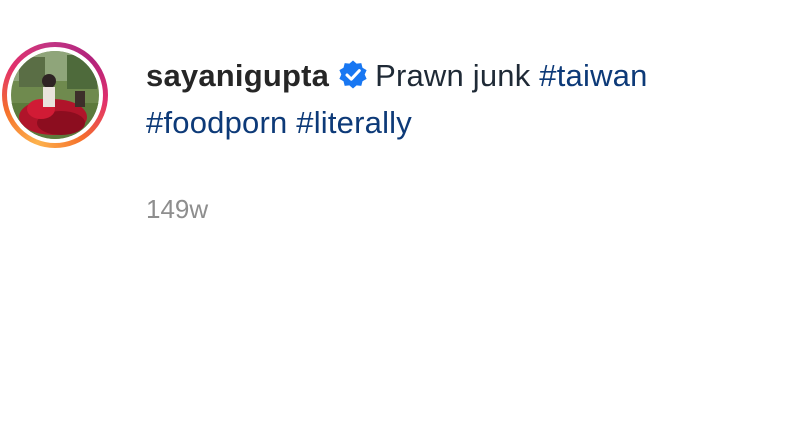 Image resolution: width=800 pixels, height=444 pixels. I want to click on caption-text: Prawn junk, so click(453, 75).